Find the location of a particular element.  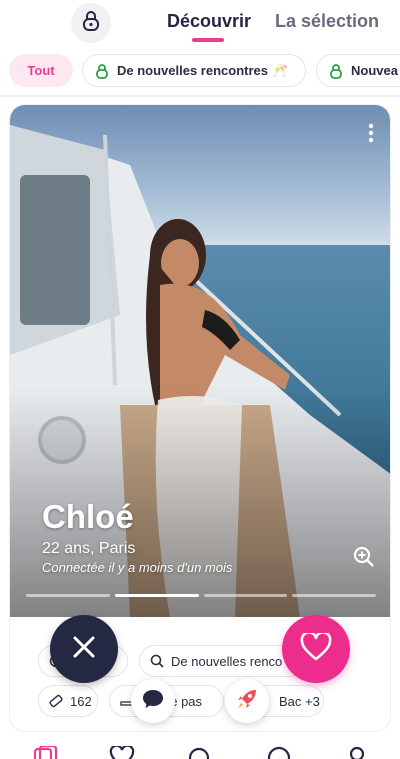

filter-chip-label: De nouvelles rencontres 🥂 is located at coordinates (202, 70).